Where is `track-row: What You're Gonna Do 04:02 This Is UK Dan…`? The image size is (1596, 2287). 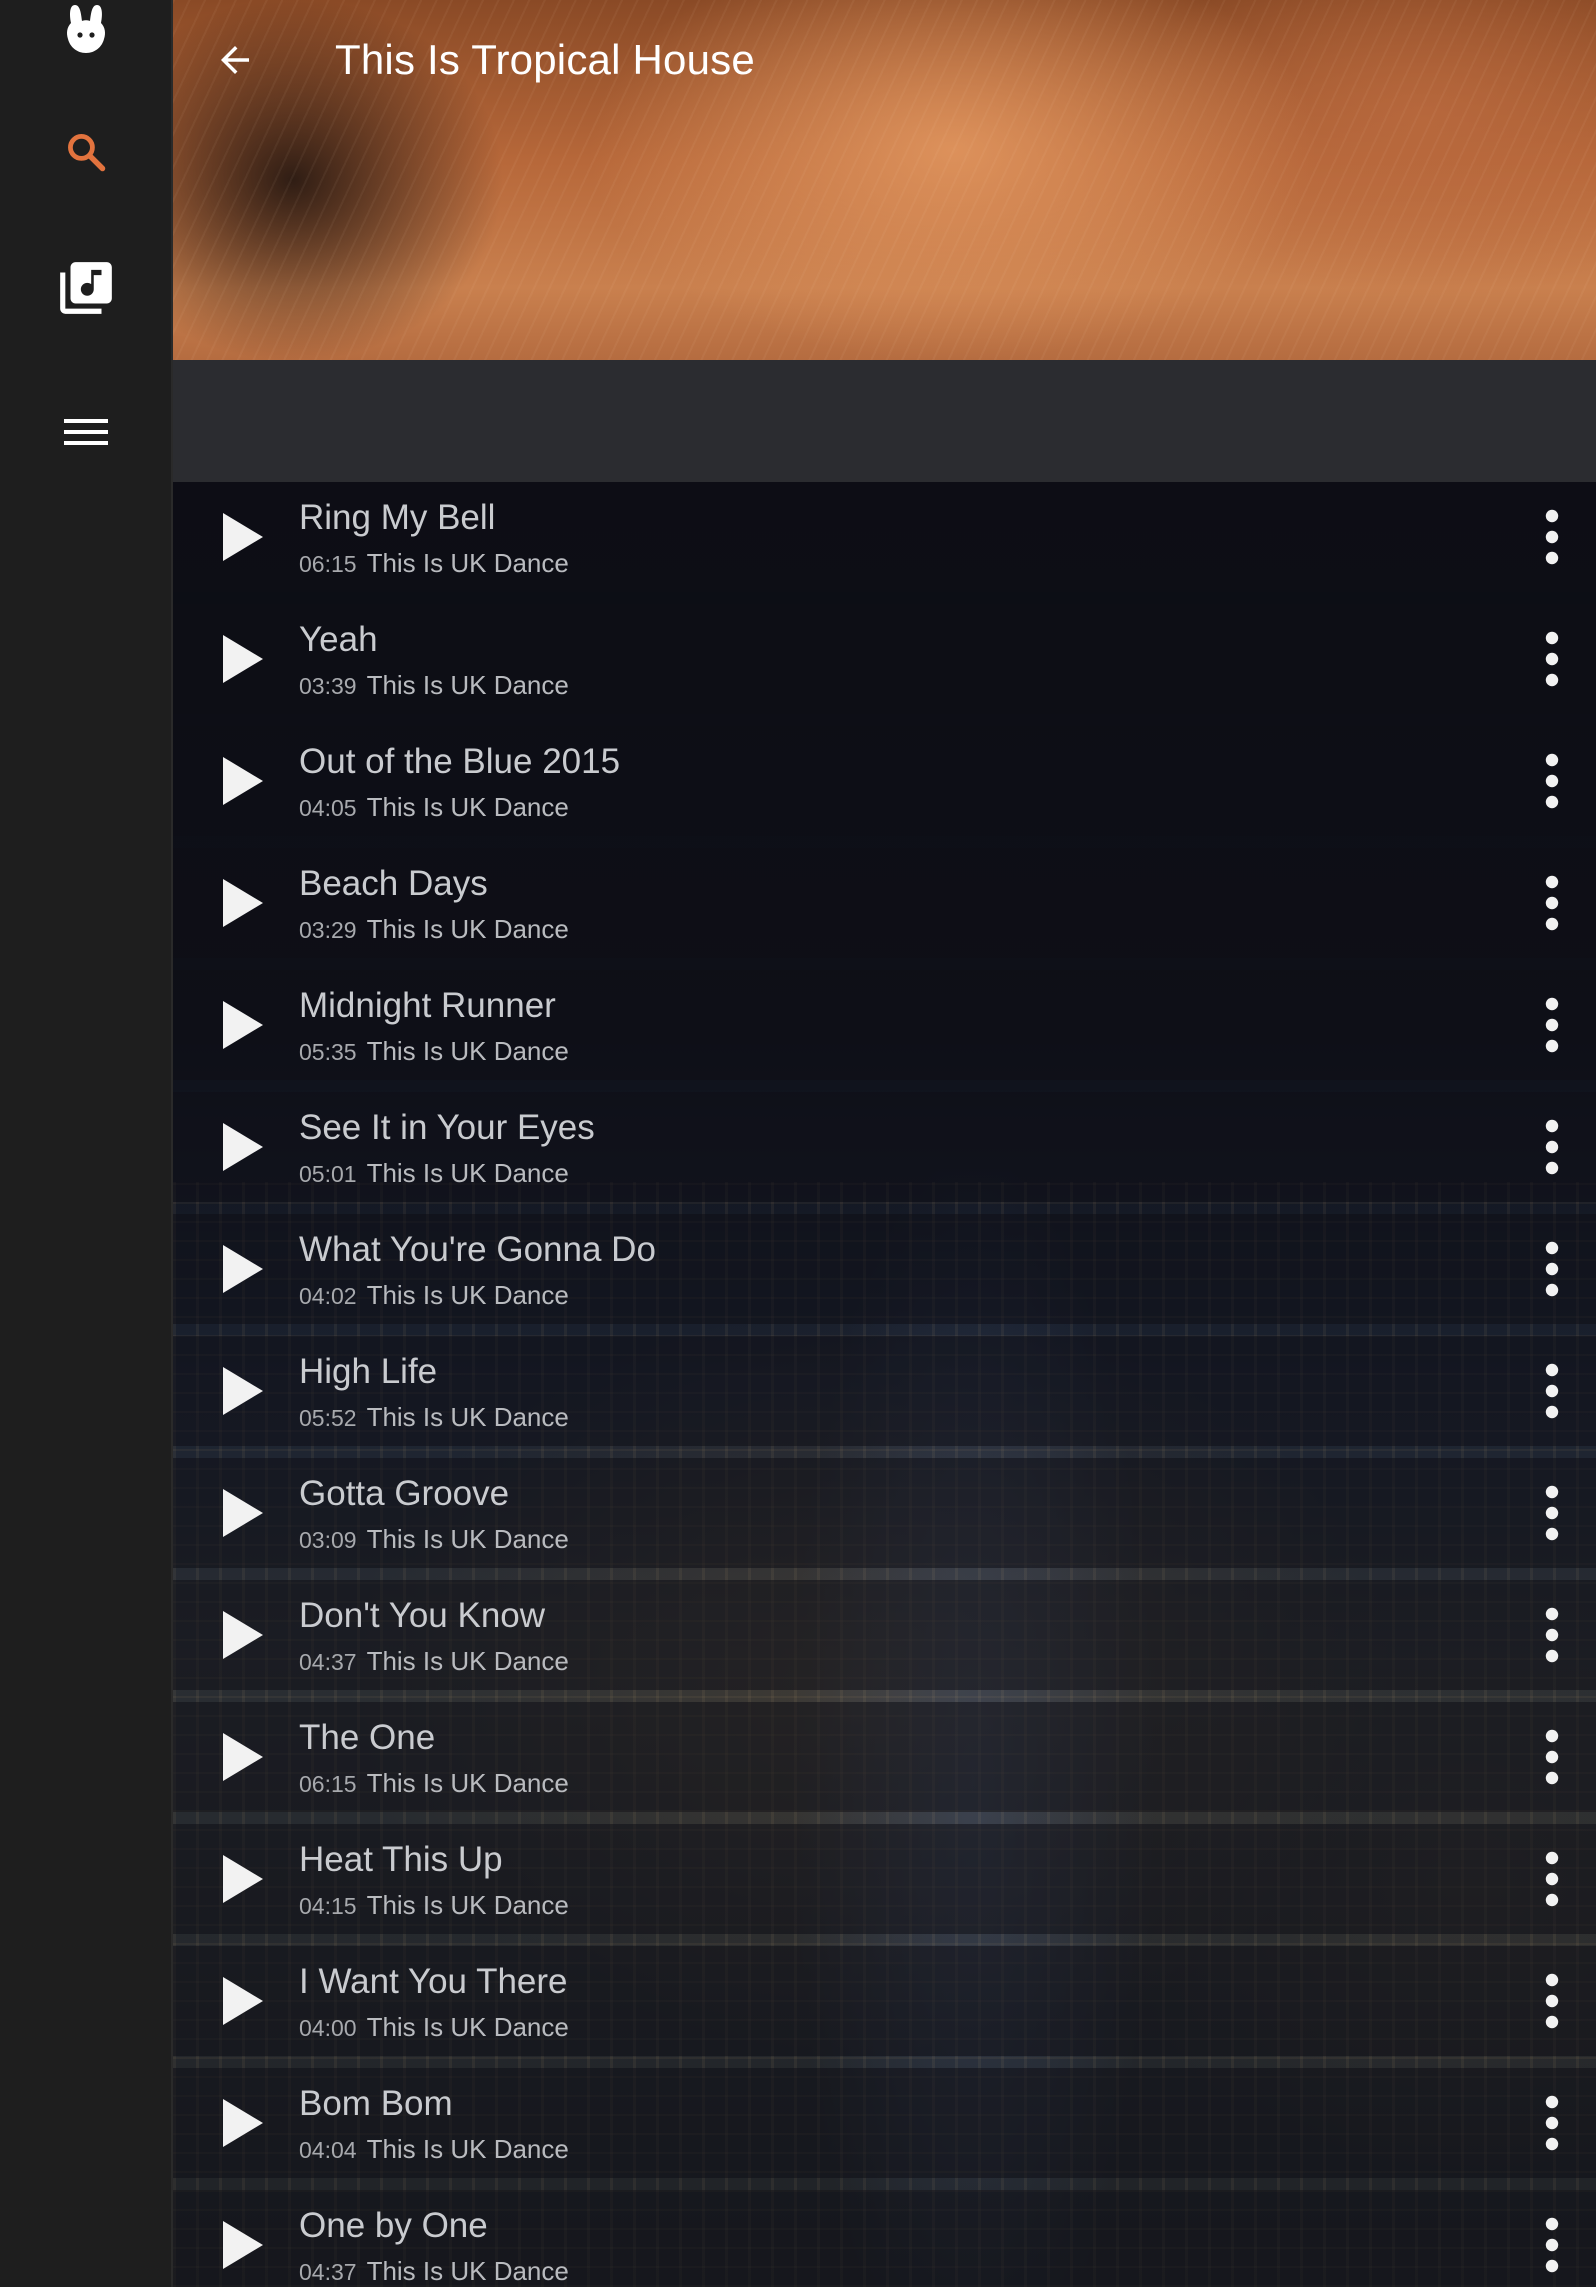
track-row: What You're Gonna Do 04:02 This Is UK Dan… is located at coordinates (884, 1269).